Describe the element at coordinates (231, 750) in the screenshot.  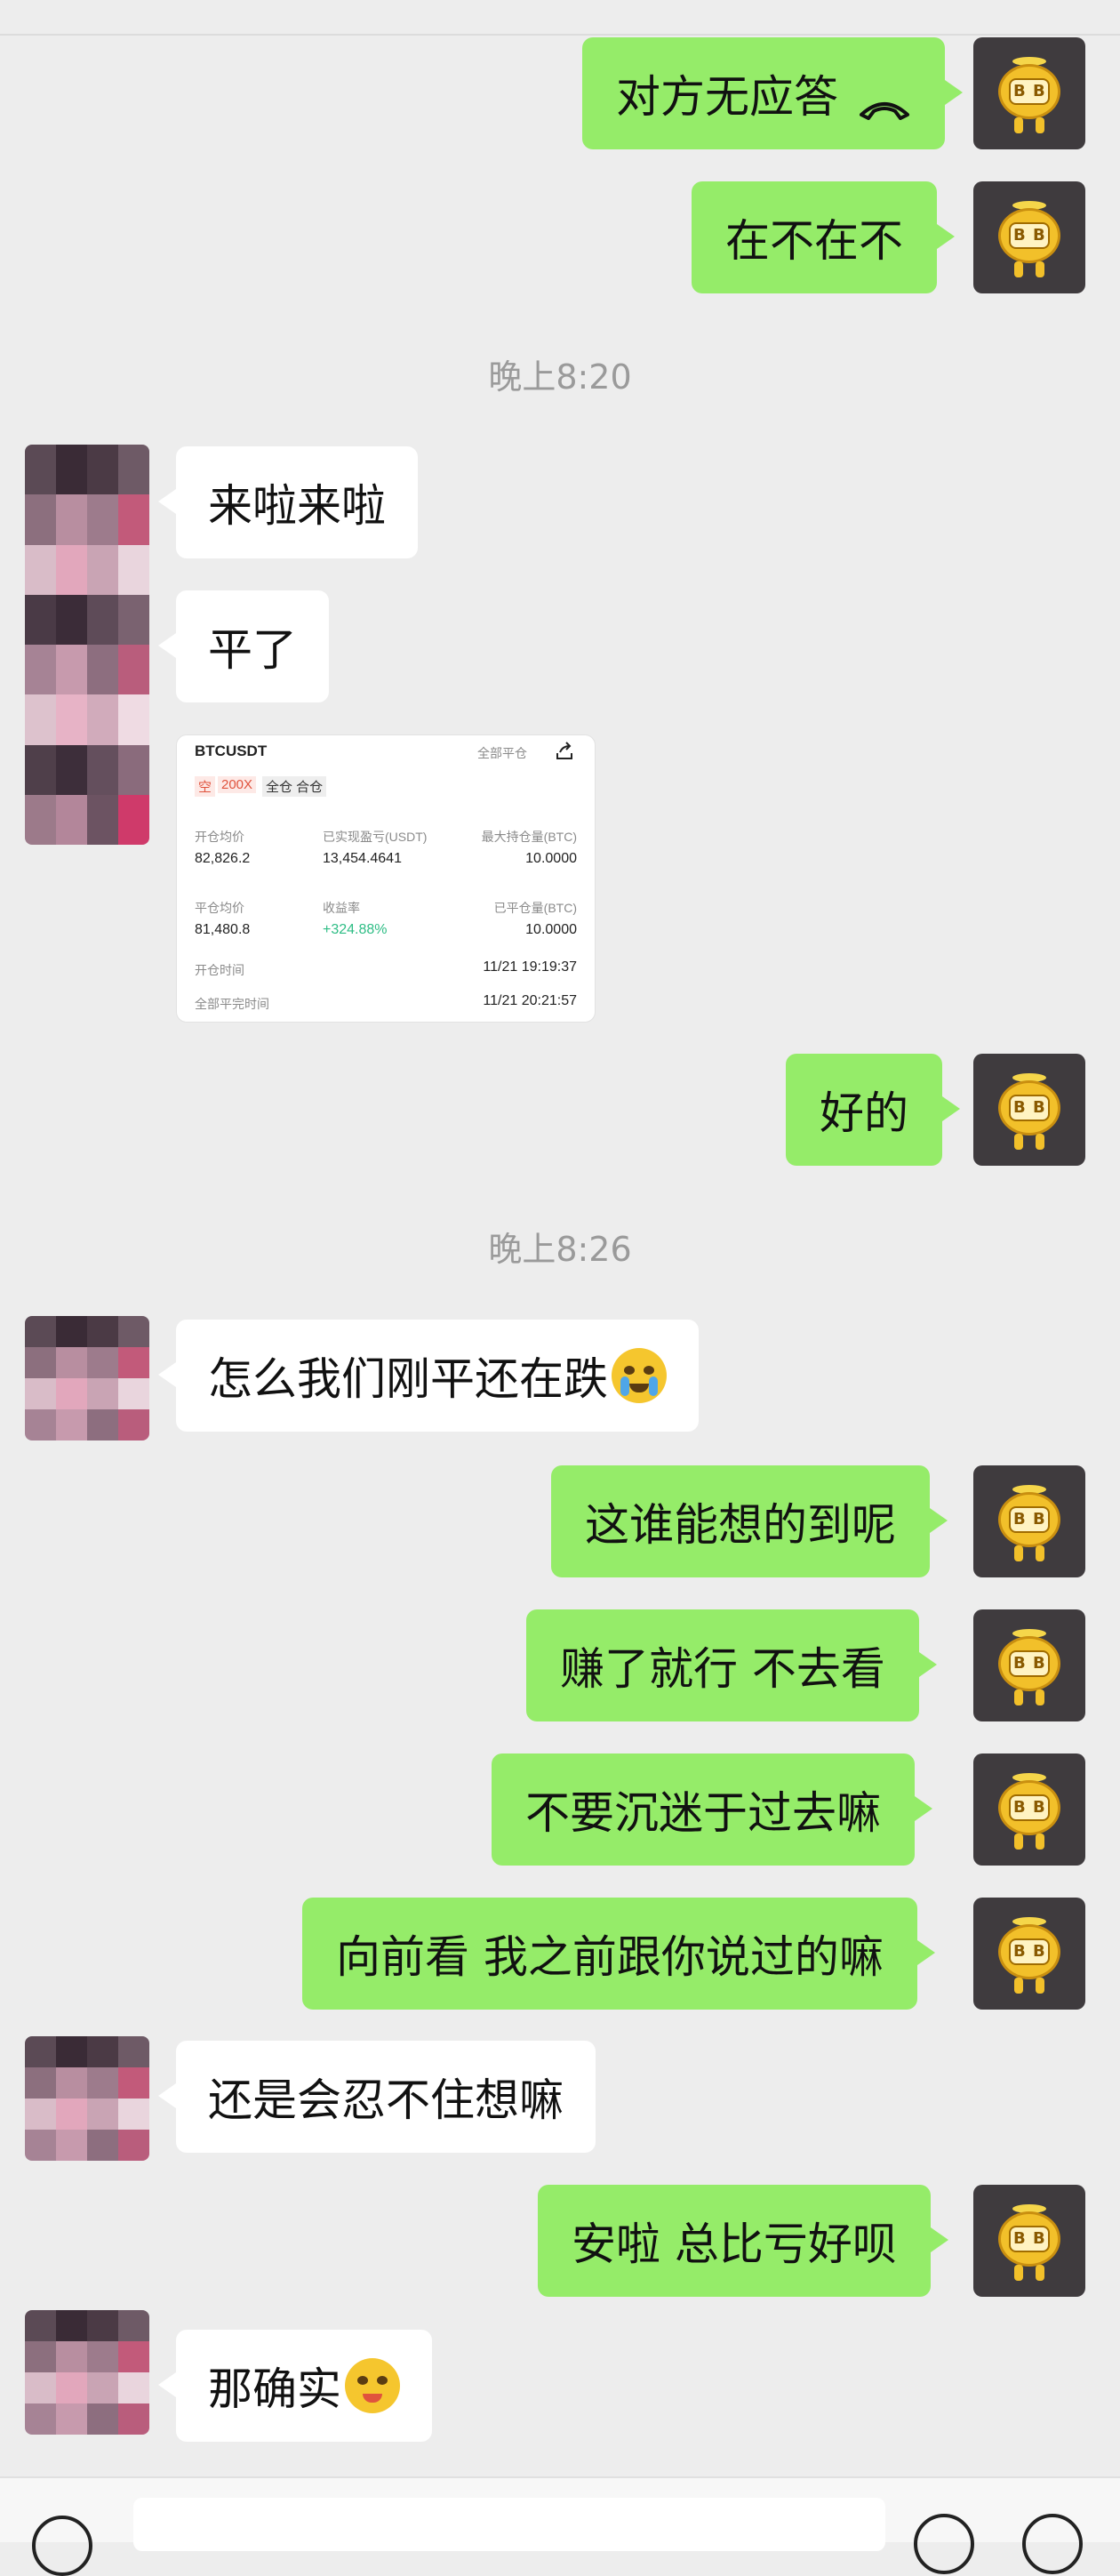
I see `card-symbol: BTCUSDT` at that location.